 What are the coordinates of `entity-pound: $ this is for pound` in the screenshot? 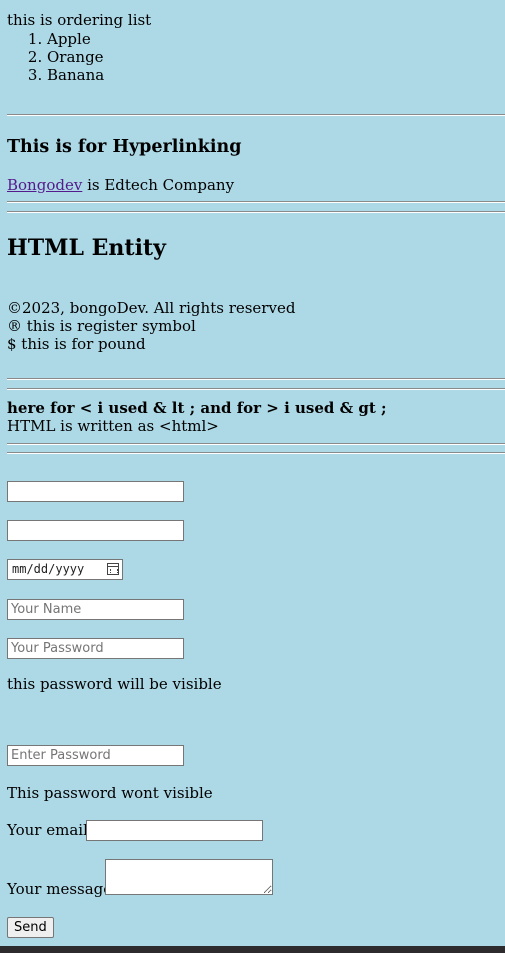 It's located at (76, 344).